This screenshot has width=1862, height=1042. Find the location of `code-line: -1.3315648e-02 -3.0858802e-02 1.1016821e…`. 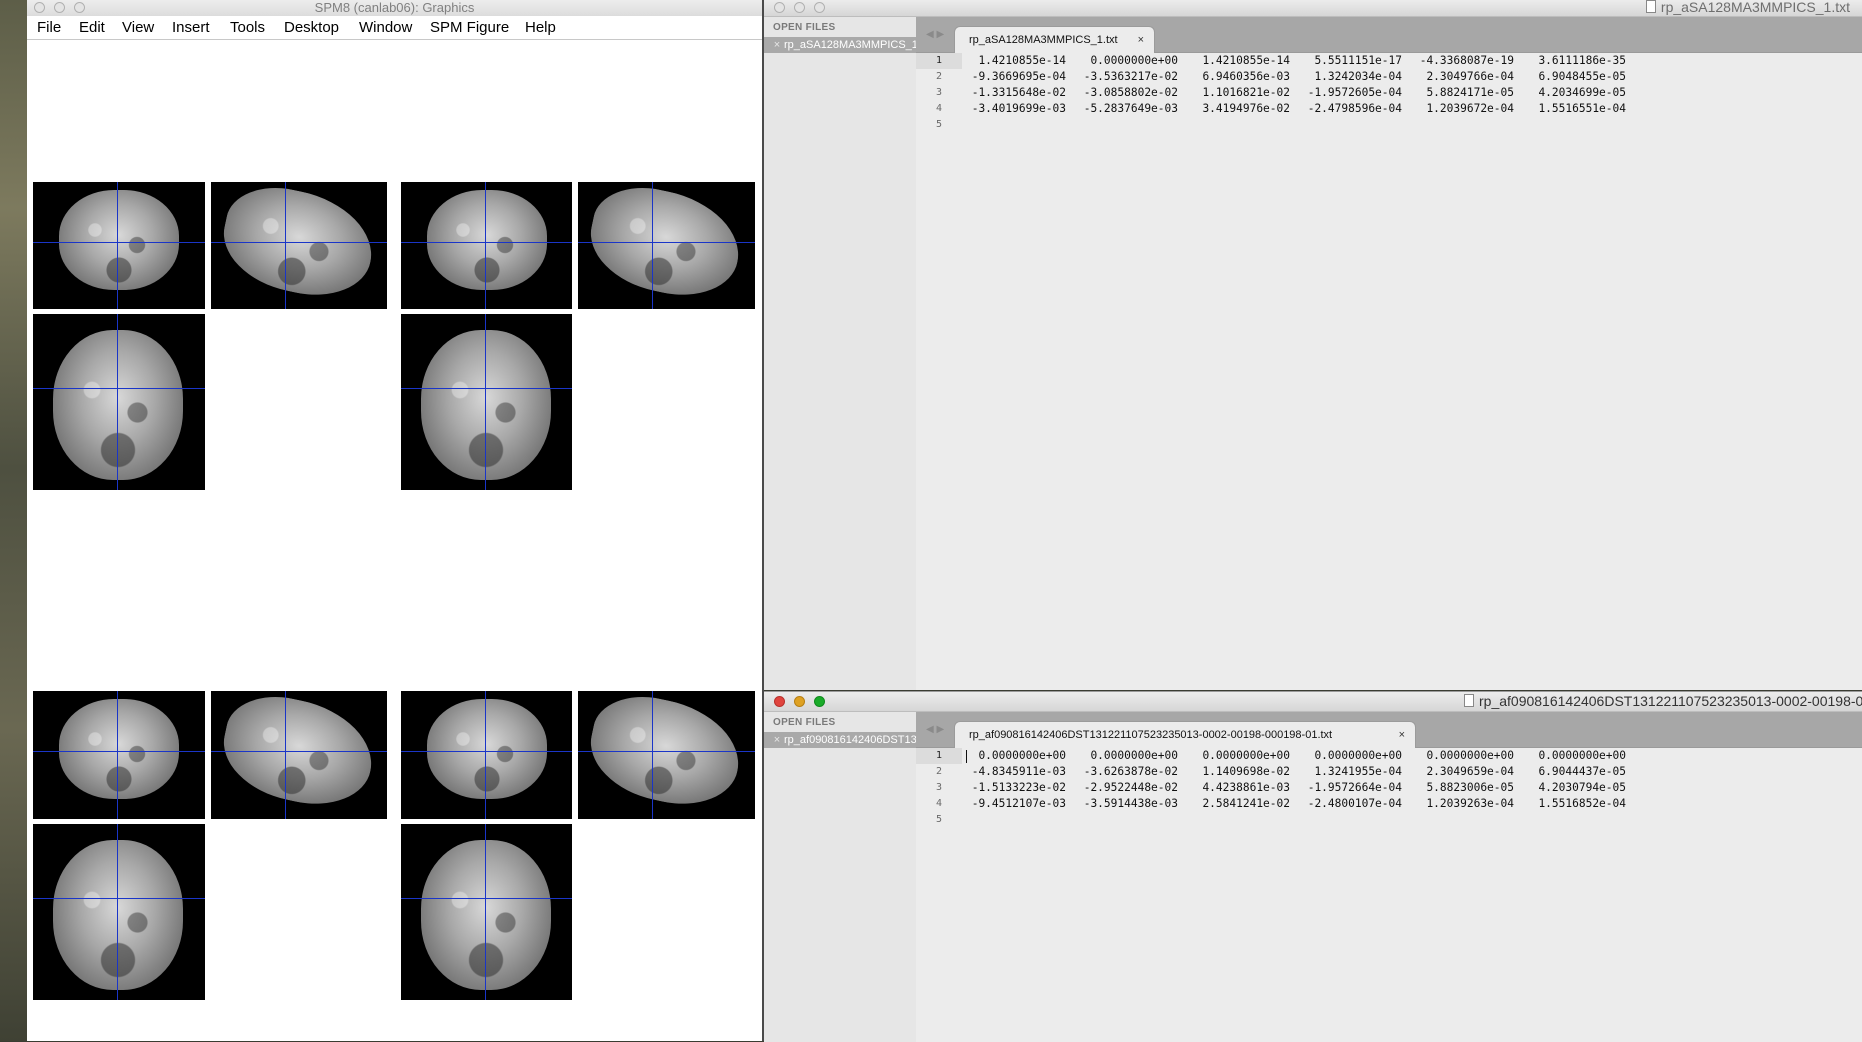

code-line: -1.3315648e-02 -3.0858802e-02 1.1016821e… is located at coordinates (1414, 93).